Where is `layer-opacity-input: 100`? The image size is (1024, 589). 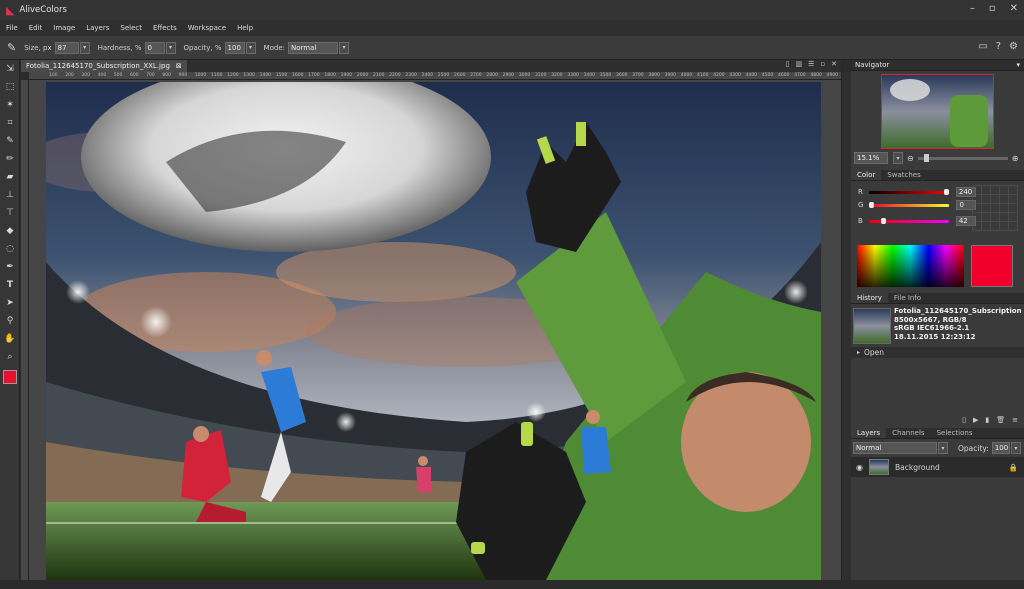
layer-opacity-input: 100 is located at coordinates (1000, 448).